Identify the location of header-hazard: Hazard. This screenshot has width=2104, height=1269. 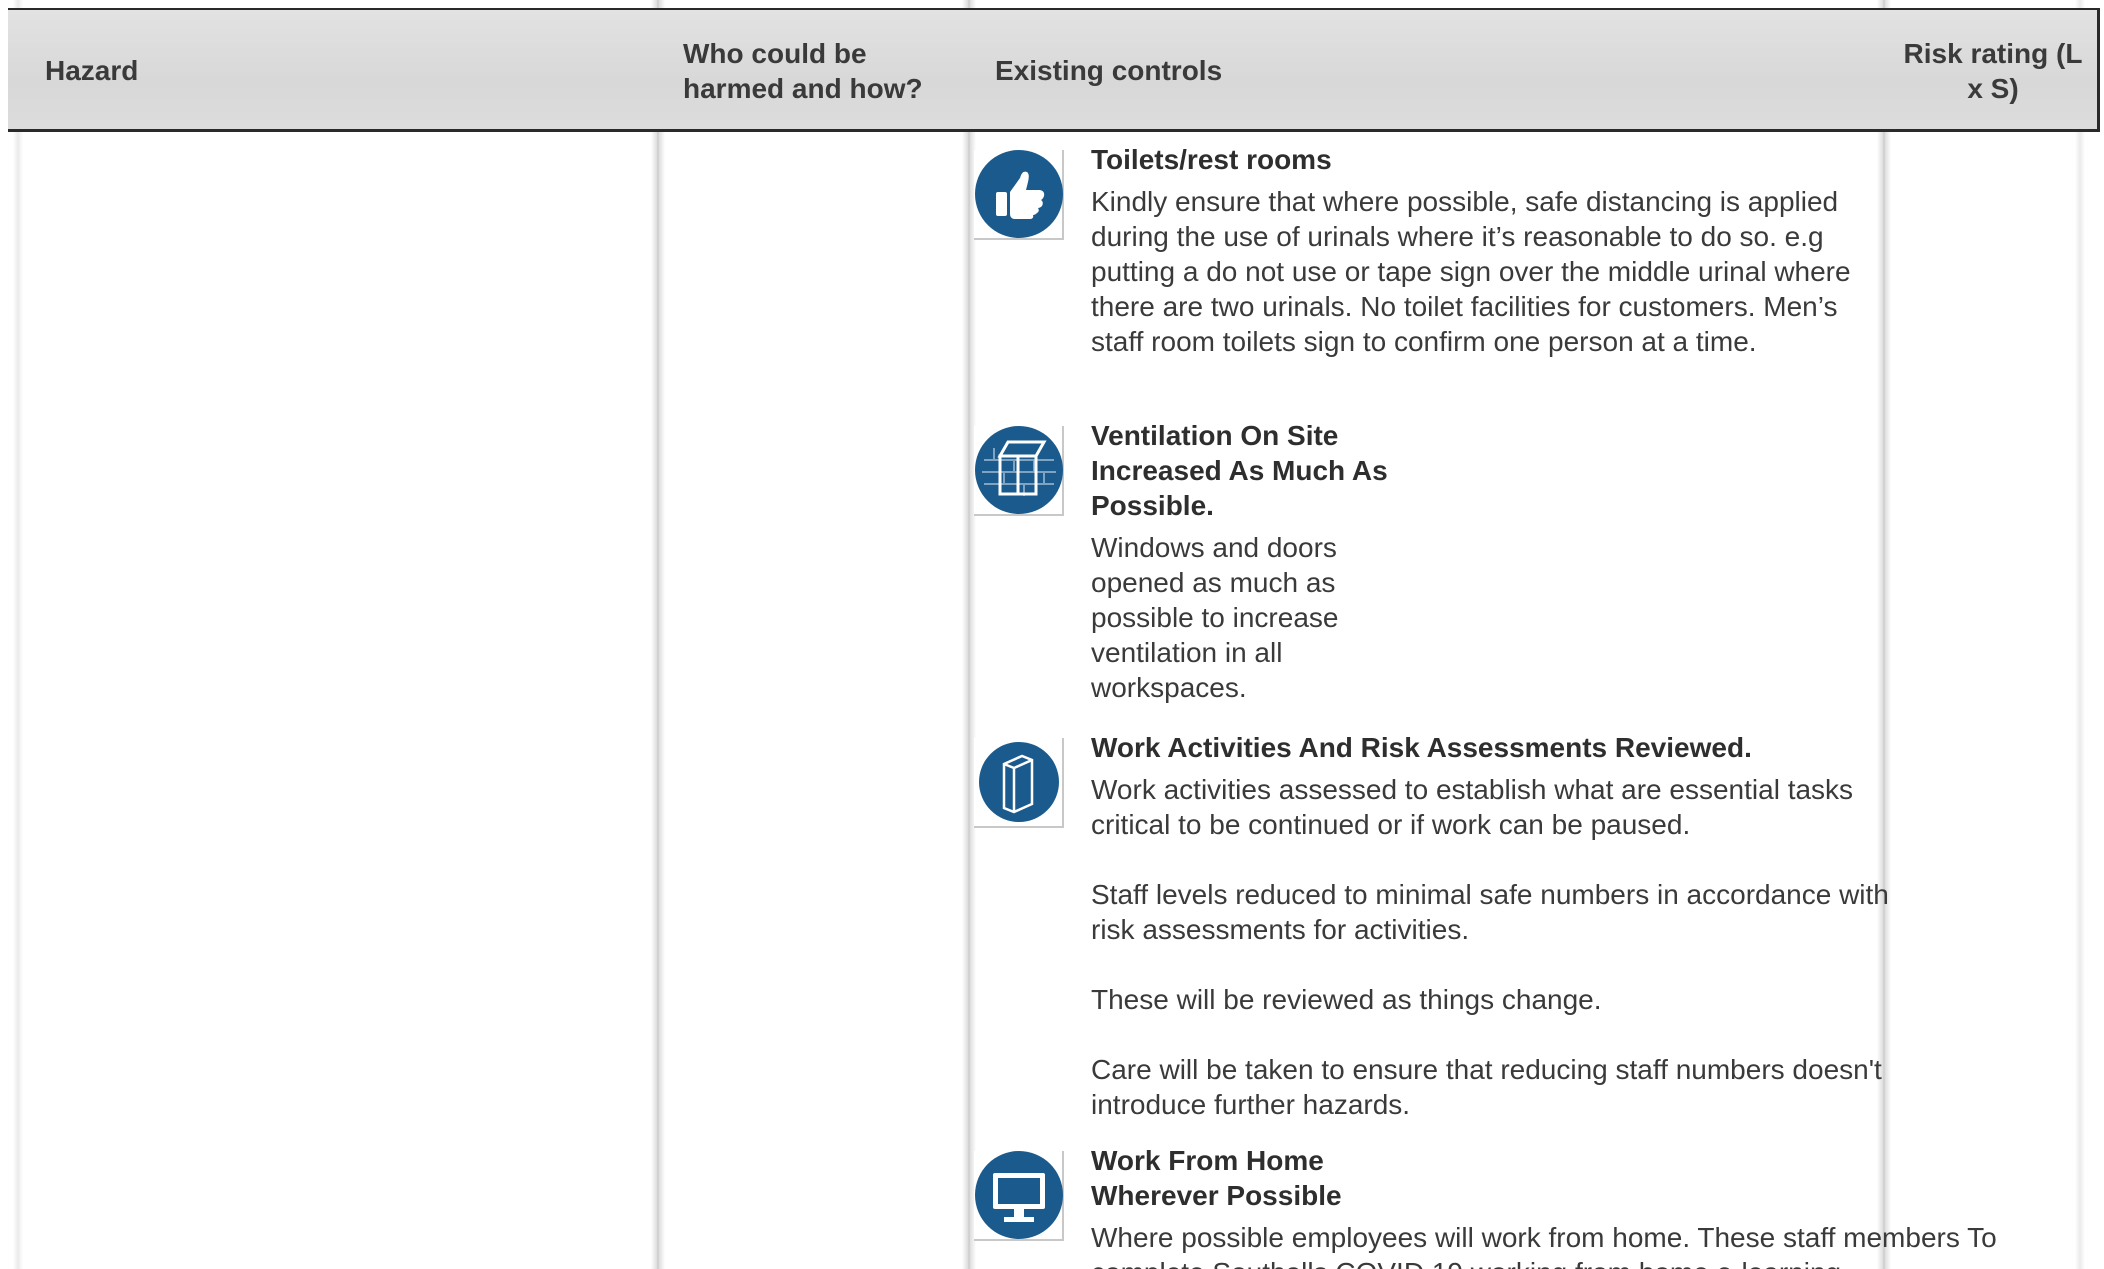
(92, 70).